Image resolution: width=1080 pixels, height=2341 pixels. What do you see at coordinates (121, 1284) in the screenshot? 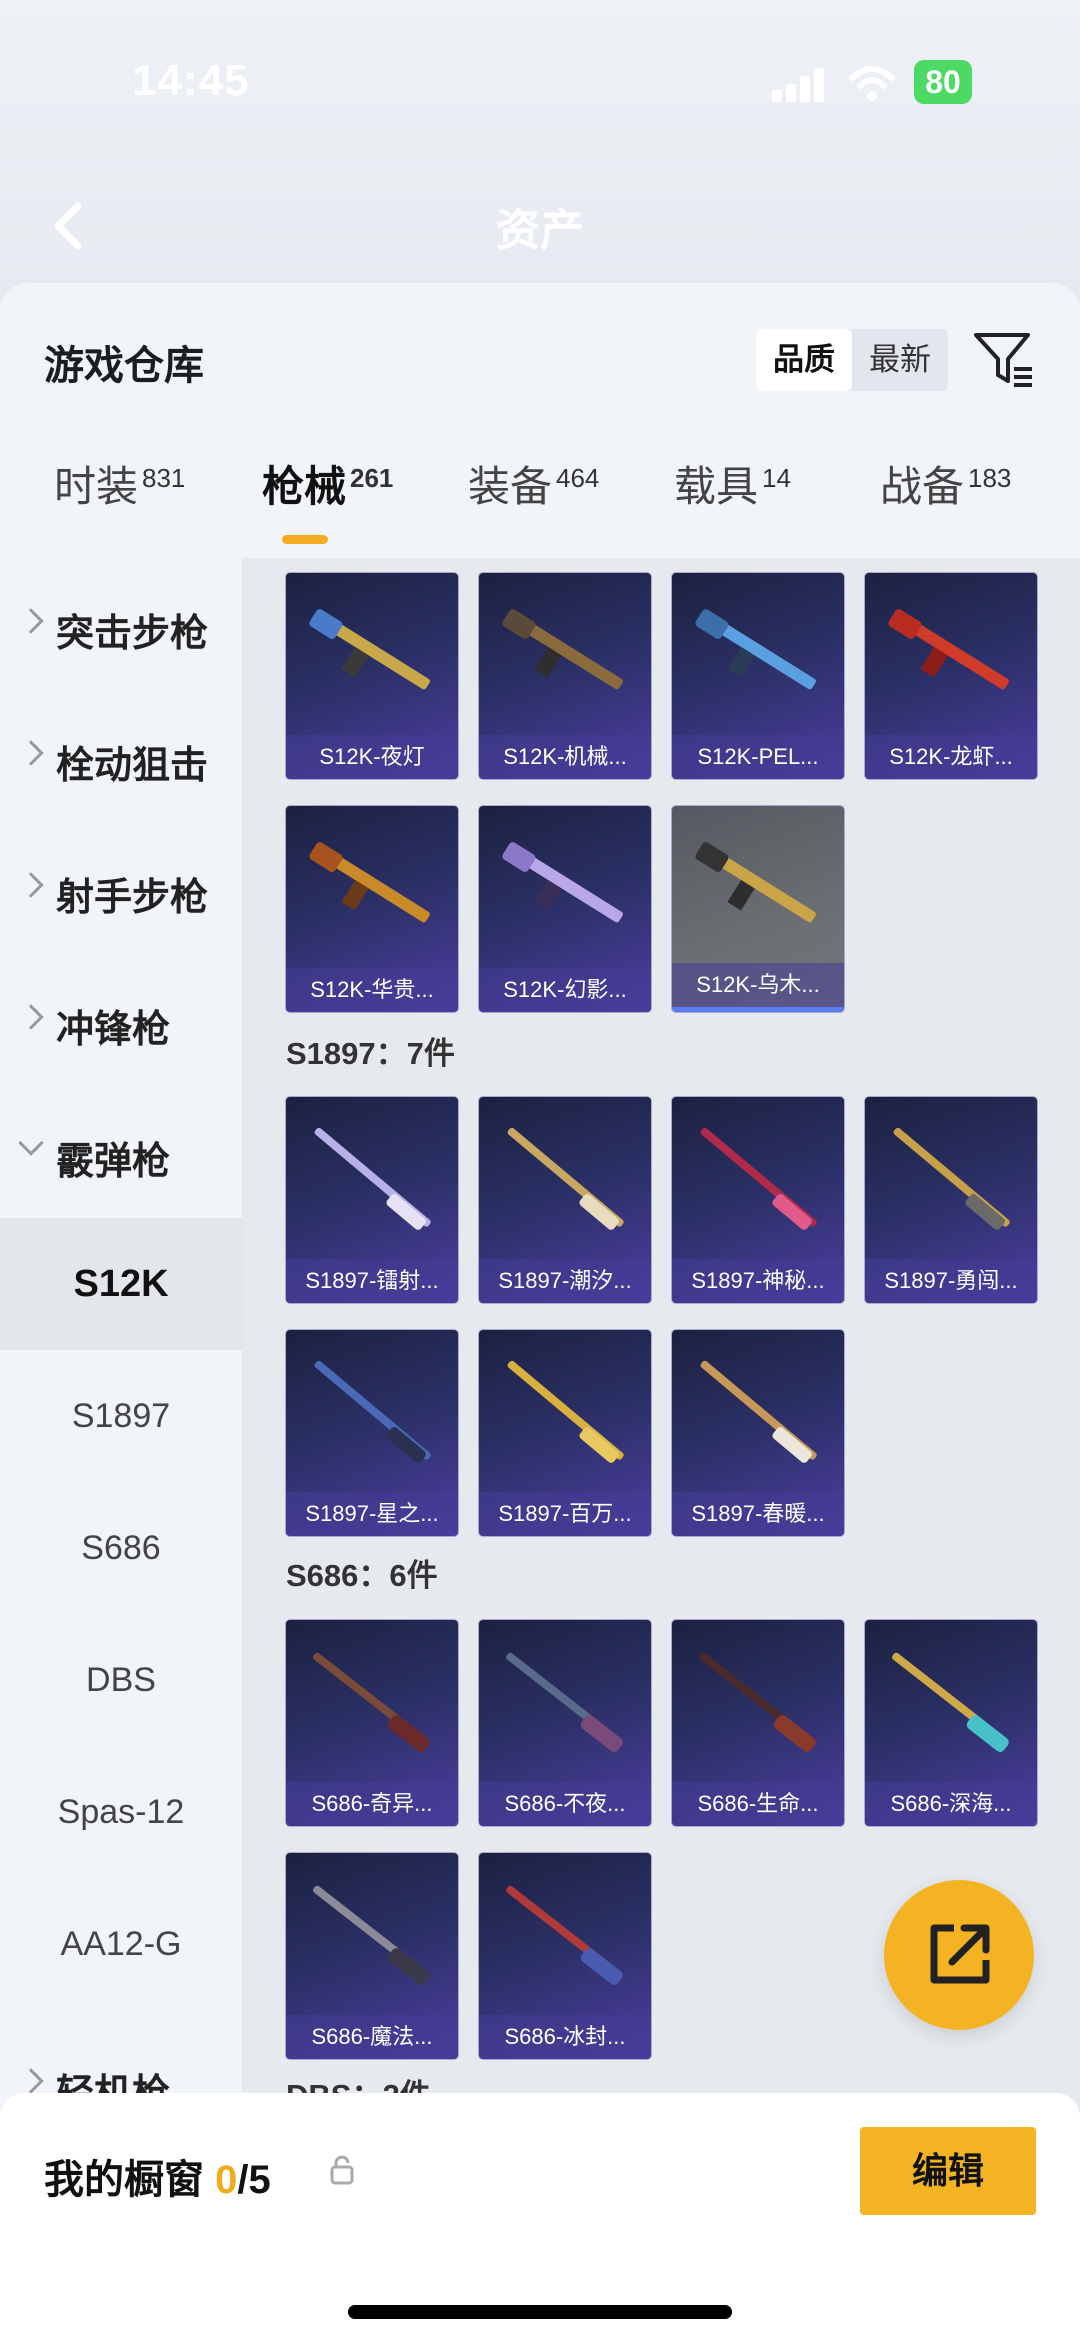
I see `sidebar-item-s12k: S12K` at bounding box center [121, 1284].